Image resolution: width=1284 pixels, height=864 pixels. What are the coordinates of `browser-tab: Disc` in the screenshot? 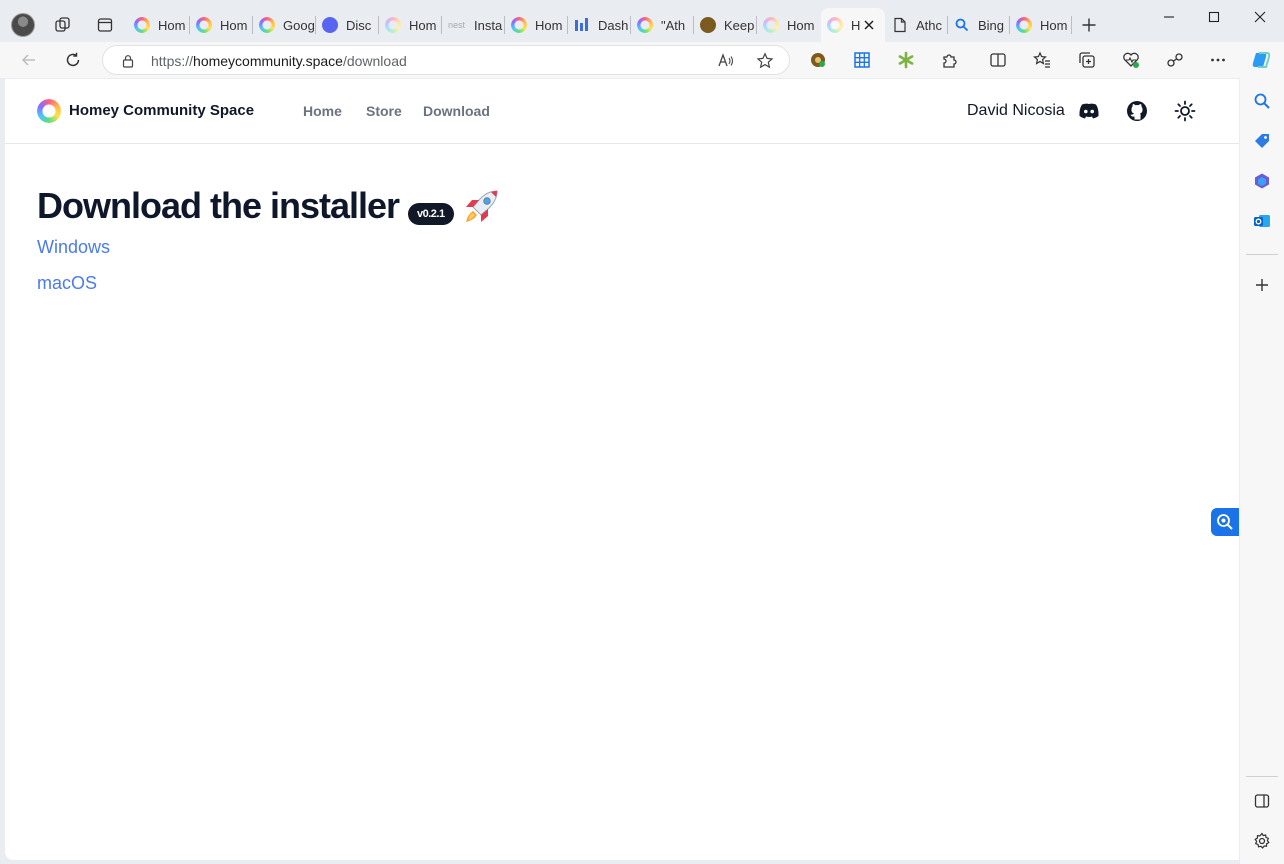 It's located at (347, 25).